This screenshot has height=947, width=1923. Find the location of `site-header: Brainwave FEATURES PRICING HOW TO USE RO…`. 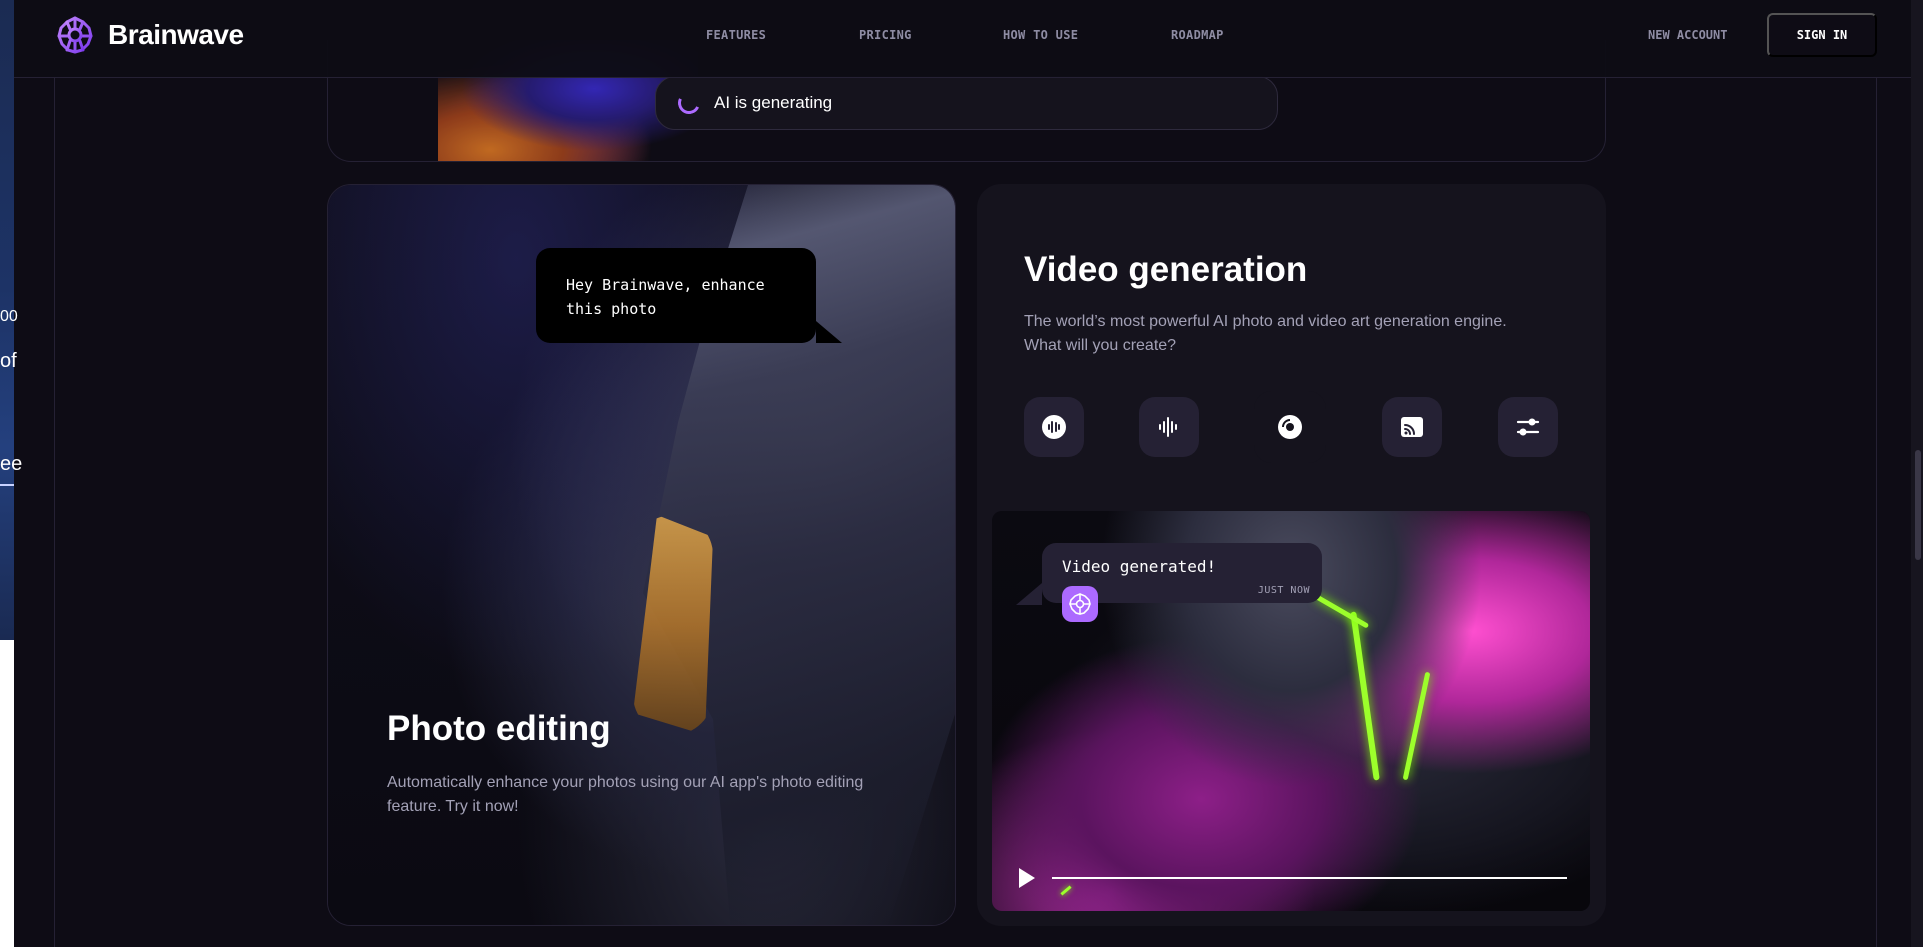

site-header: Brainwave FEATURES PRICING HOW TO USE RO… is located at coordinates (962, 39).